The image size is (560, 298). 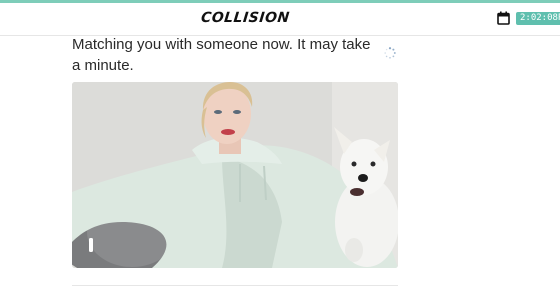 I want to click on clock-badge: 2:02:08PM, so click(x=538, y=18).